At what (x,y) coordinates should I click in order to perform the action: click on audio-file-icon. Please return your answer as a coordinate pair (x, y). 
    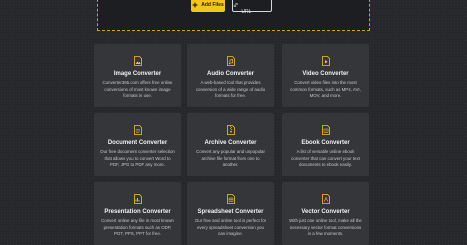
    Looking at the image, I should click on (230, 61).